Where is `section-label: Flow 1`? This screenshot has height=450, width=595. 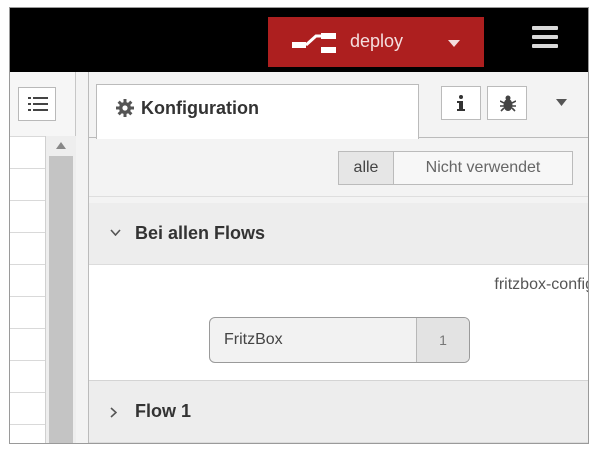
section-label: Flow 1 is located at coordinates (163, 411).